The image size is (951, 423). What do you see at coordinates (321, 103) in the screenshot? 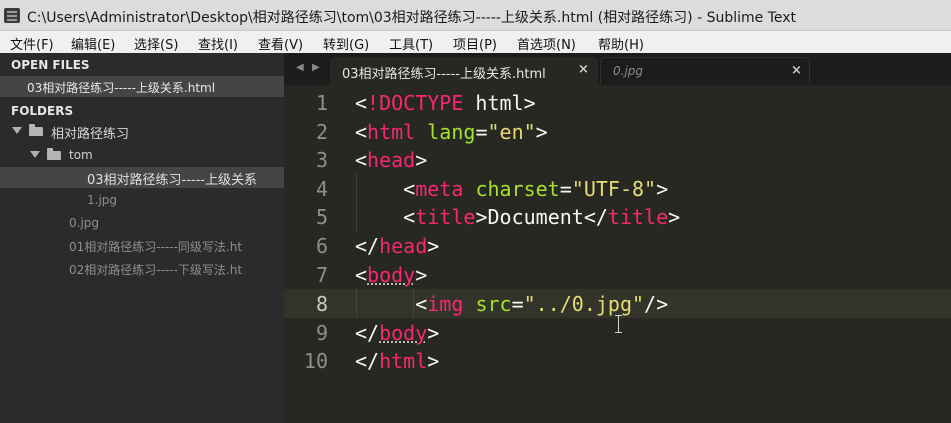
I see `line-number: 1` at bounding box center [321, 103].